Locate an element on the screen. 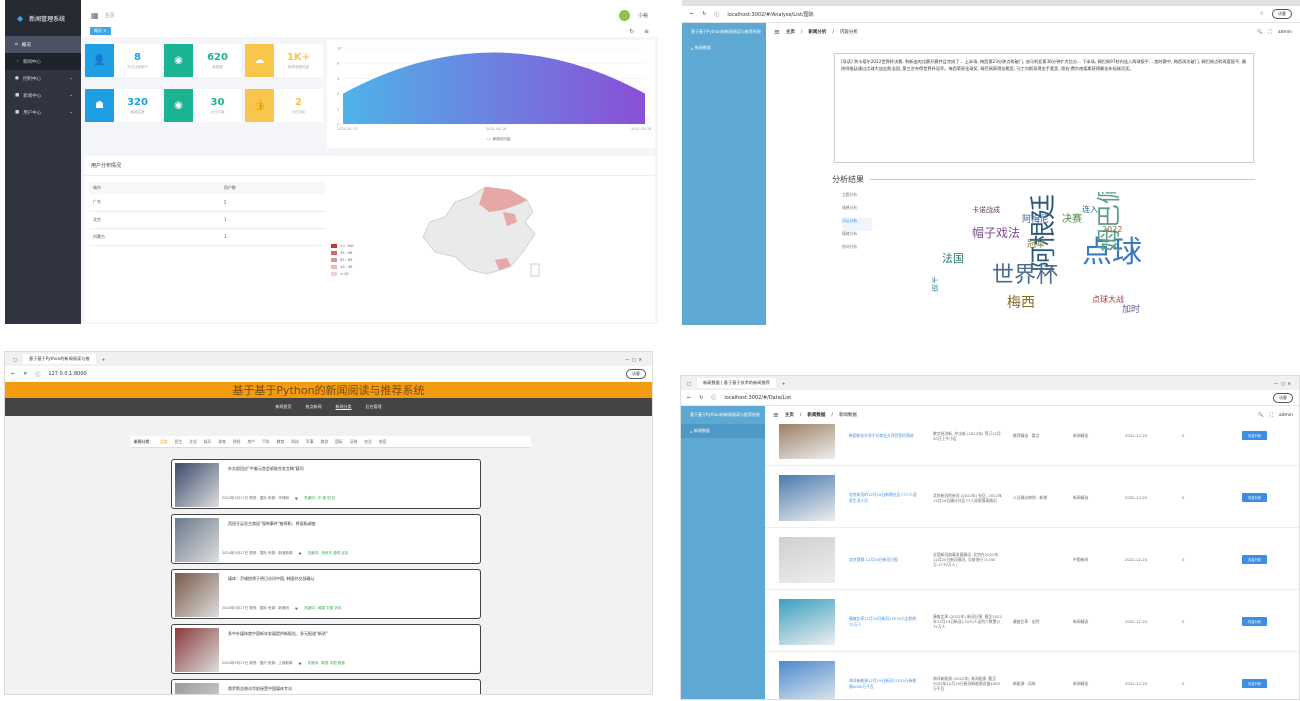 The width and height of the screenshot is (1300, 701). grid-menu-icon: ▦ is located at coordinates (95, 15).